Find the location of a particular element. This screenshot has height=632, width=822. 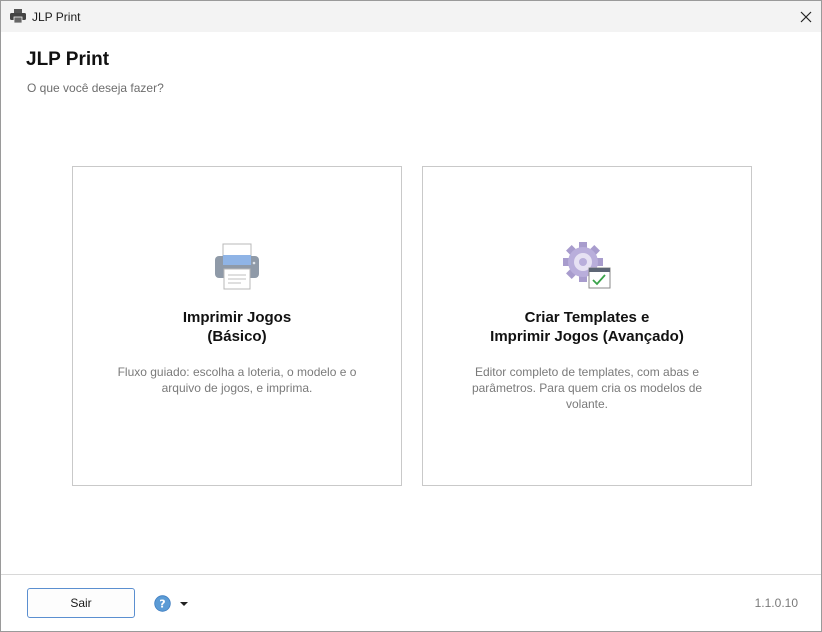

title-bar: JLP Print is located at coordinates (411, 16).